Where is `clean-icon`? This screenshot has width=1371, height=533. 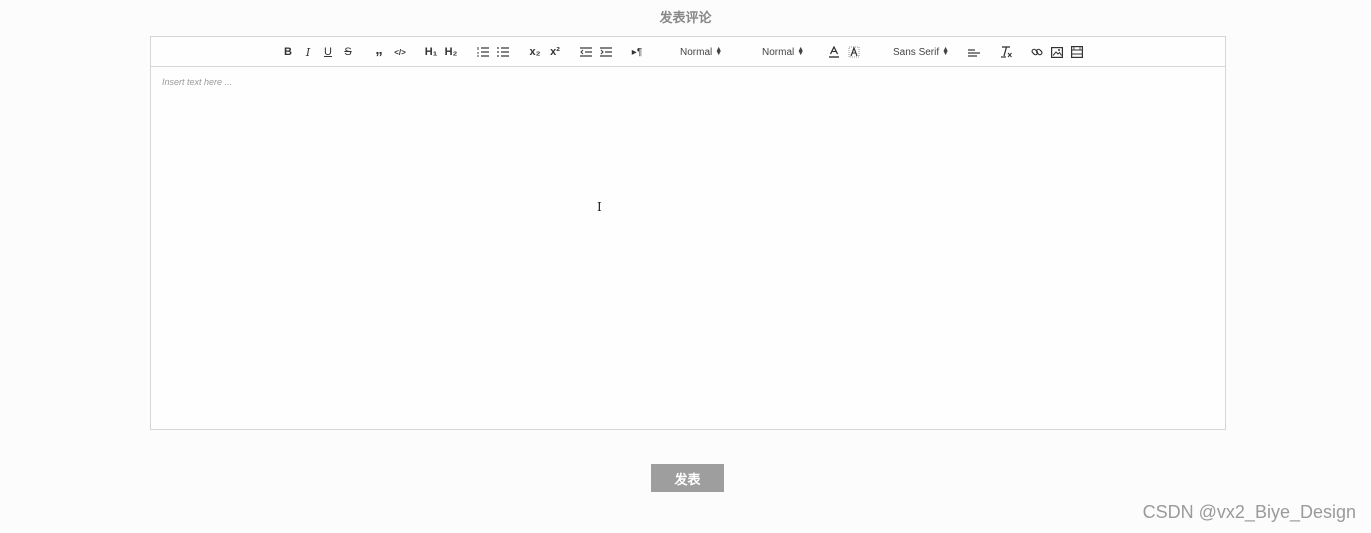 clean-icon is located at coordinates (1006, 52).